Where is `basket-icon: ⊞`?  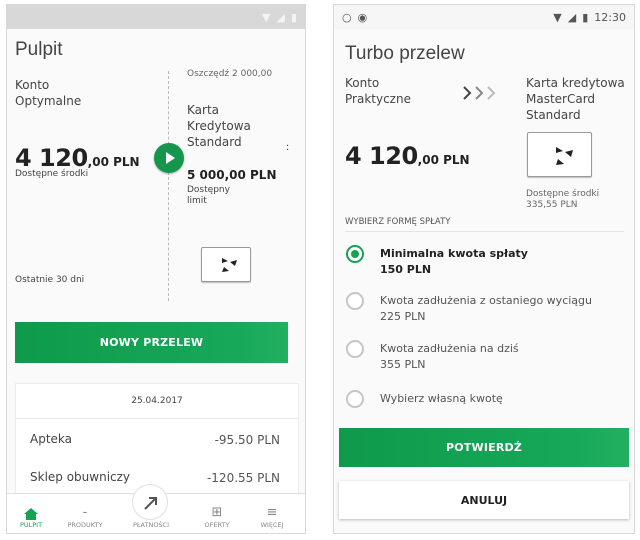
basket-icon: ⊞ is located at coordinates (217, 512).